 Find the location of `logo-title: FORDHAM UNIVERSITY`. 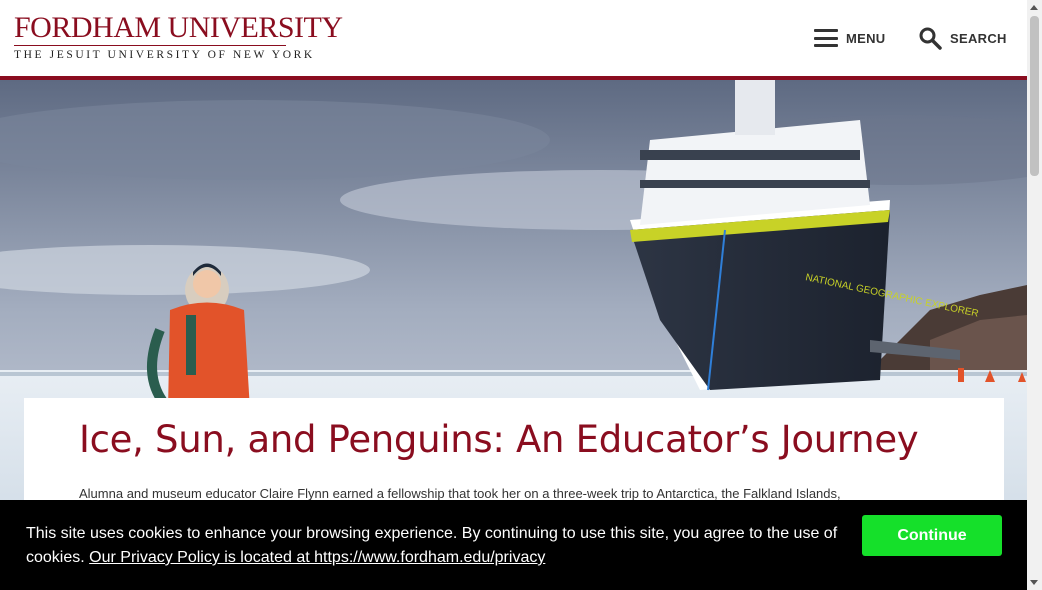

logo-title: FORDHAM UNIVERSITY is located at coordinates (178, 27).